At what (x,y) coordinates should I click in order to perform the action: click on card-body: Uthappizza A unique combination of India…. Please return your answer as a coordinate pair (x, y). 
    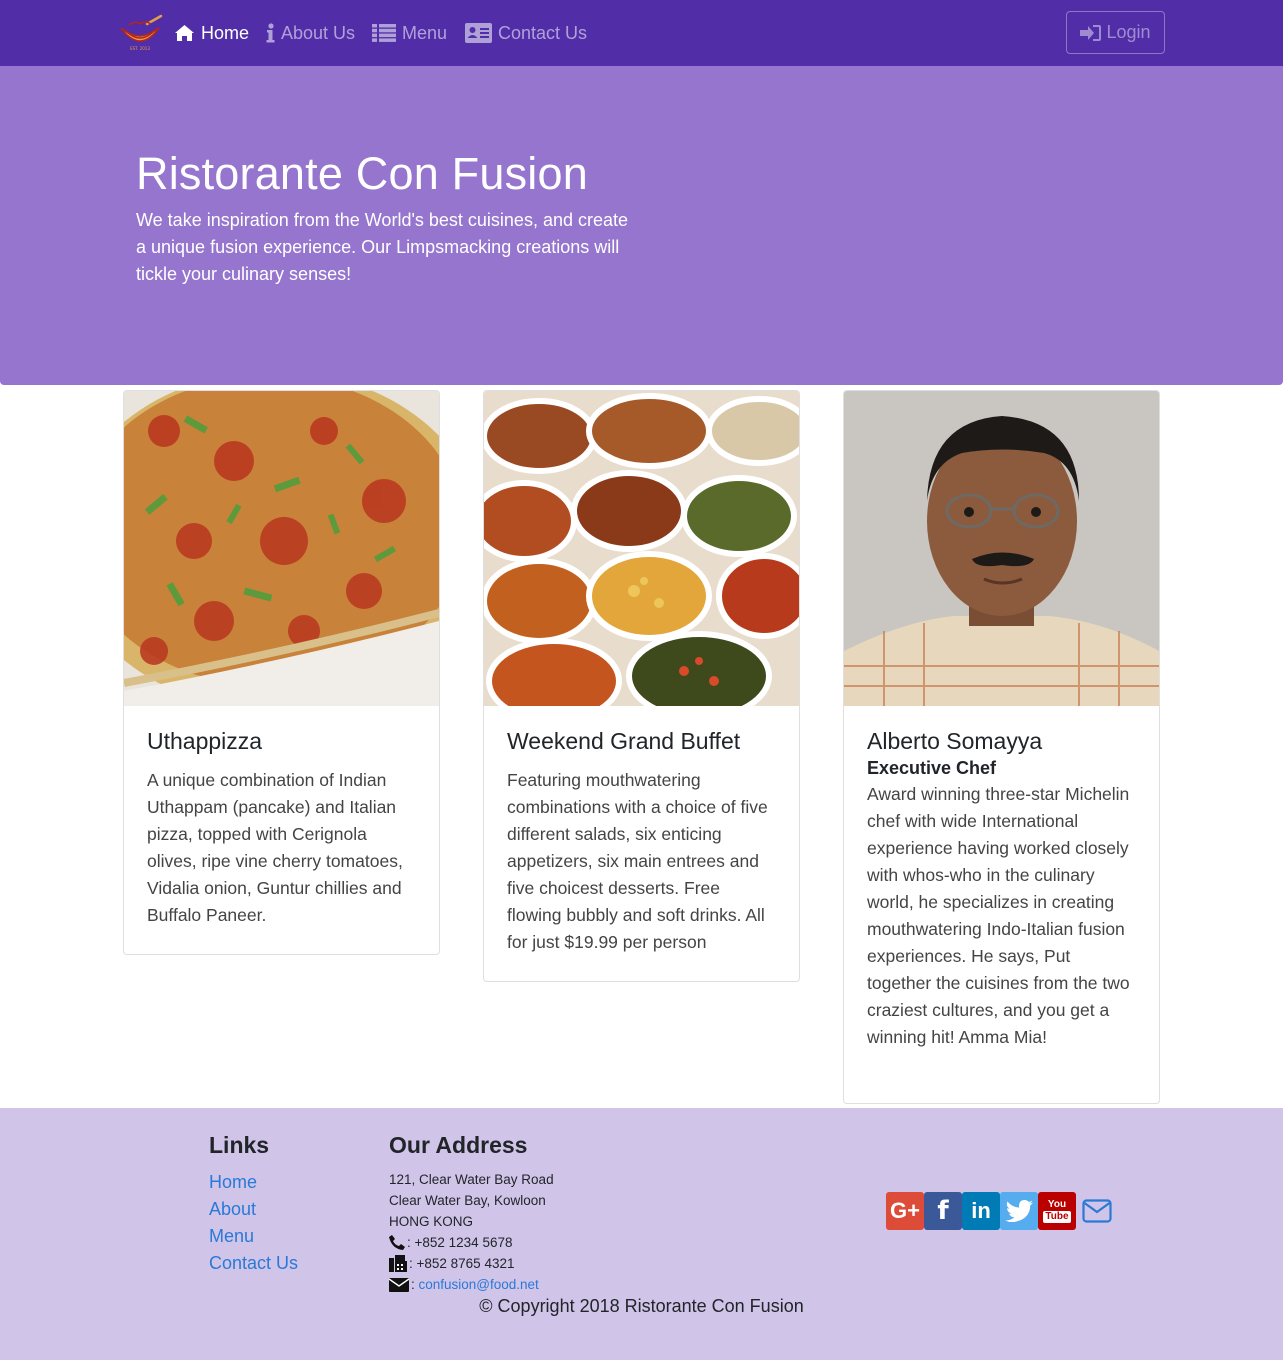
    Looking at the image, I should click on (281, 827).